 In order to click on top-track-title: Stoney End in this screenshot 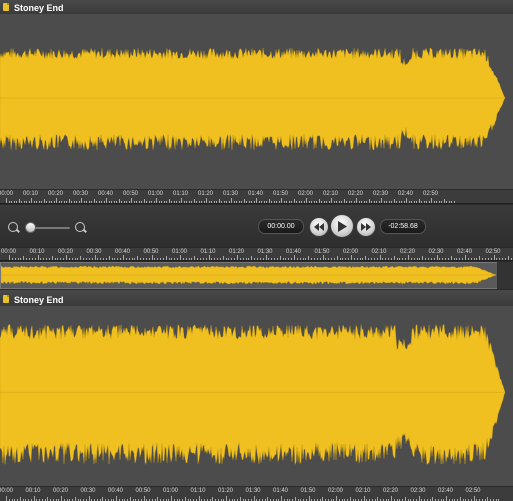, I will do `click(39, 8)`.